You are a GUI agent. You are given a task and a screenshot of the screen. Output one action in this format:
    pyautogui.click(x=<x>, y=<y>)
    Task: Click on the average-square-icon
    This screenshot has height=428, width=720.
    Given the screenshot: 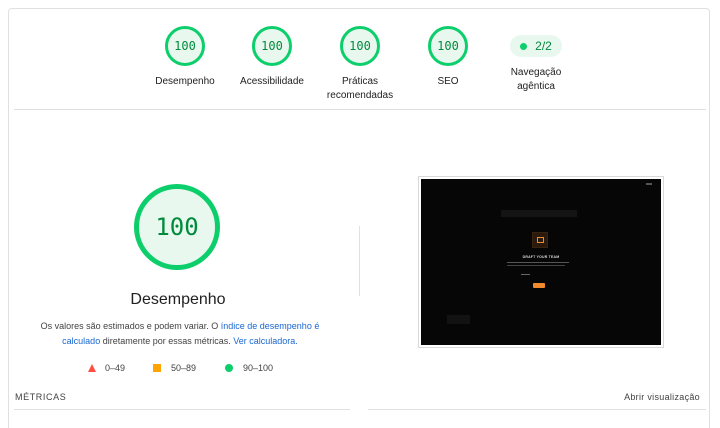 What is the action you would take?
    pyautogui.click(x=157, y=368)
    